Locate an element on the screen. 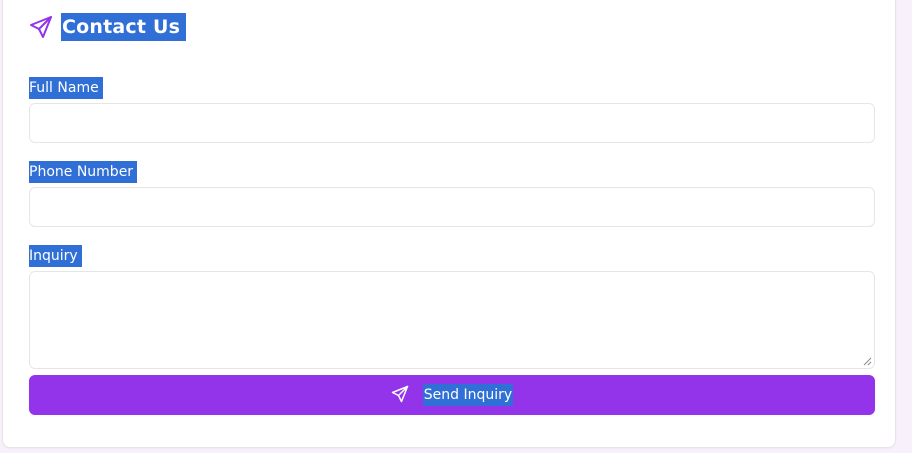 The width and height of the screenshot is (912, 453). send-inquiry-button: Send Inquiry is located at coordinates (452, 395).